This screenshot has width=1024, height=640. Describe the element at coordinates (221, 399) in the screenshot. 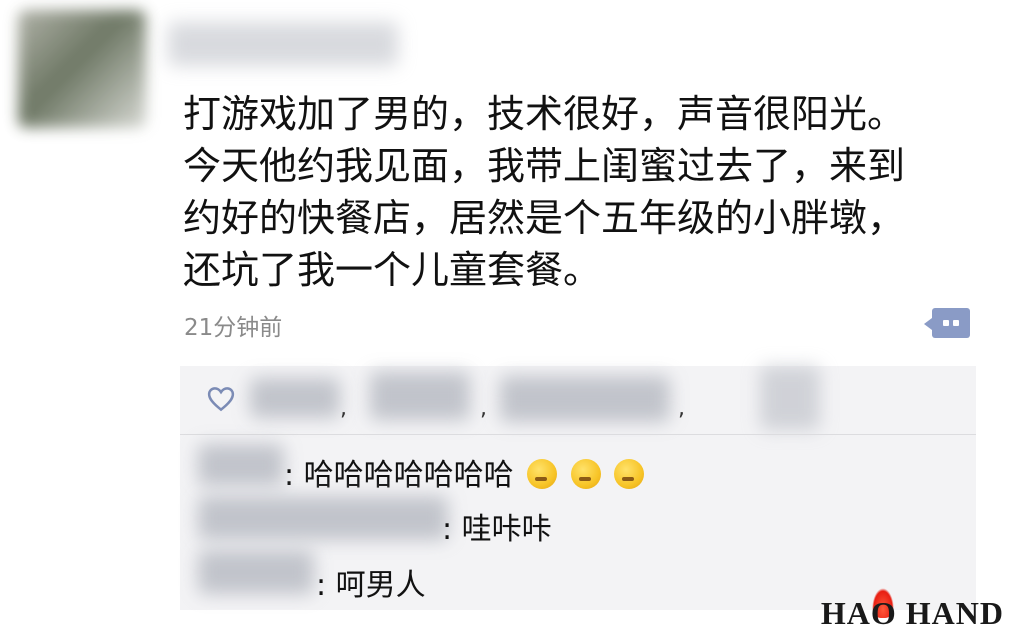

I see `heart-icon` at that location.